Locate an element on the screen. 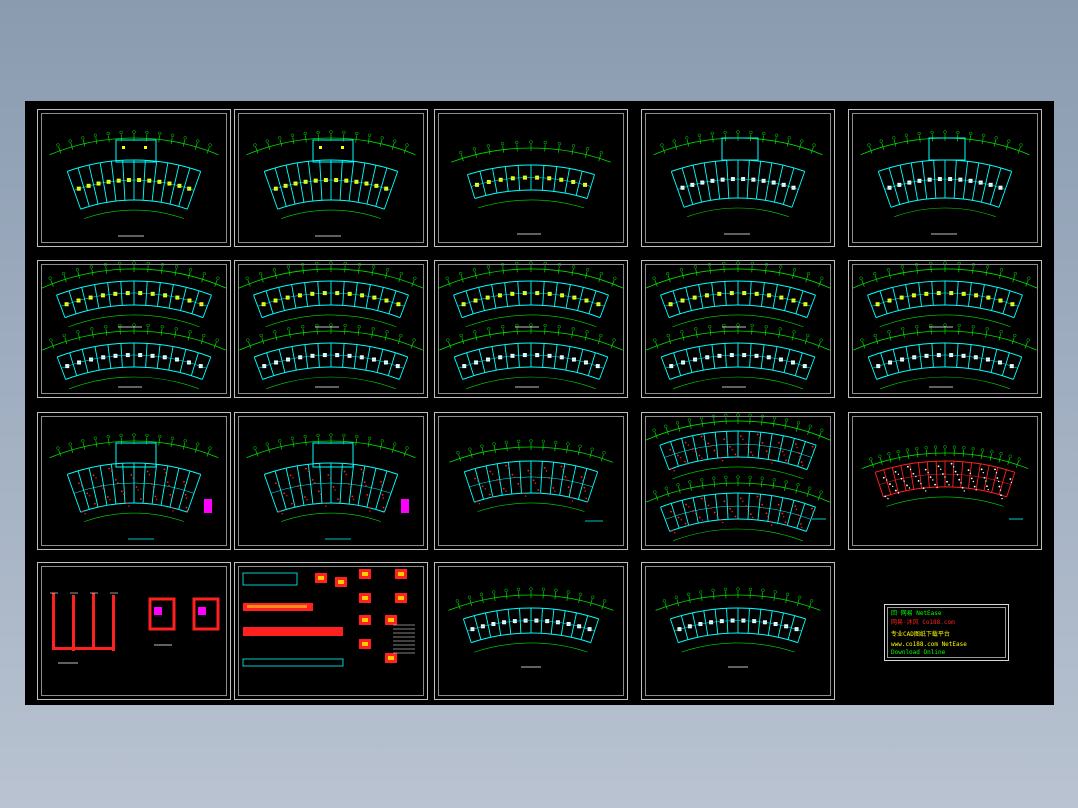 Image resolution: width=1078 pixels, height=808 pixels. title-block-line-5: Download Online is located at coordinates (918, 652).